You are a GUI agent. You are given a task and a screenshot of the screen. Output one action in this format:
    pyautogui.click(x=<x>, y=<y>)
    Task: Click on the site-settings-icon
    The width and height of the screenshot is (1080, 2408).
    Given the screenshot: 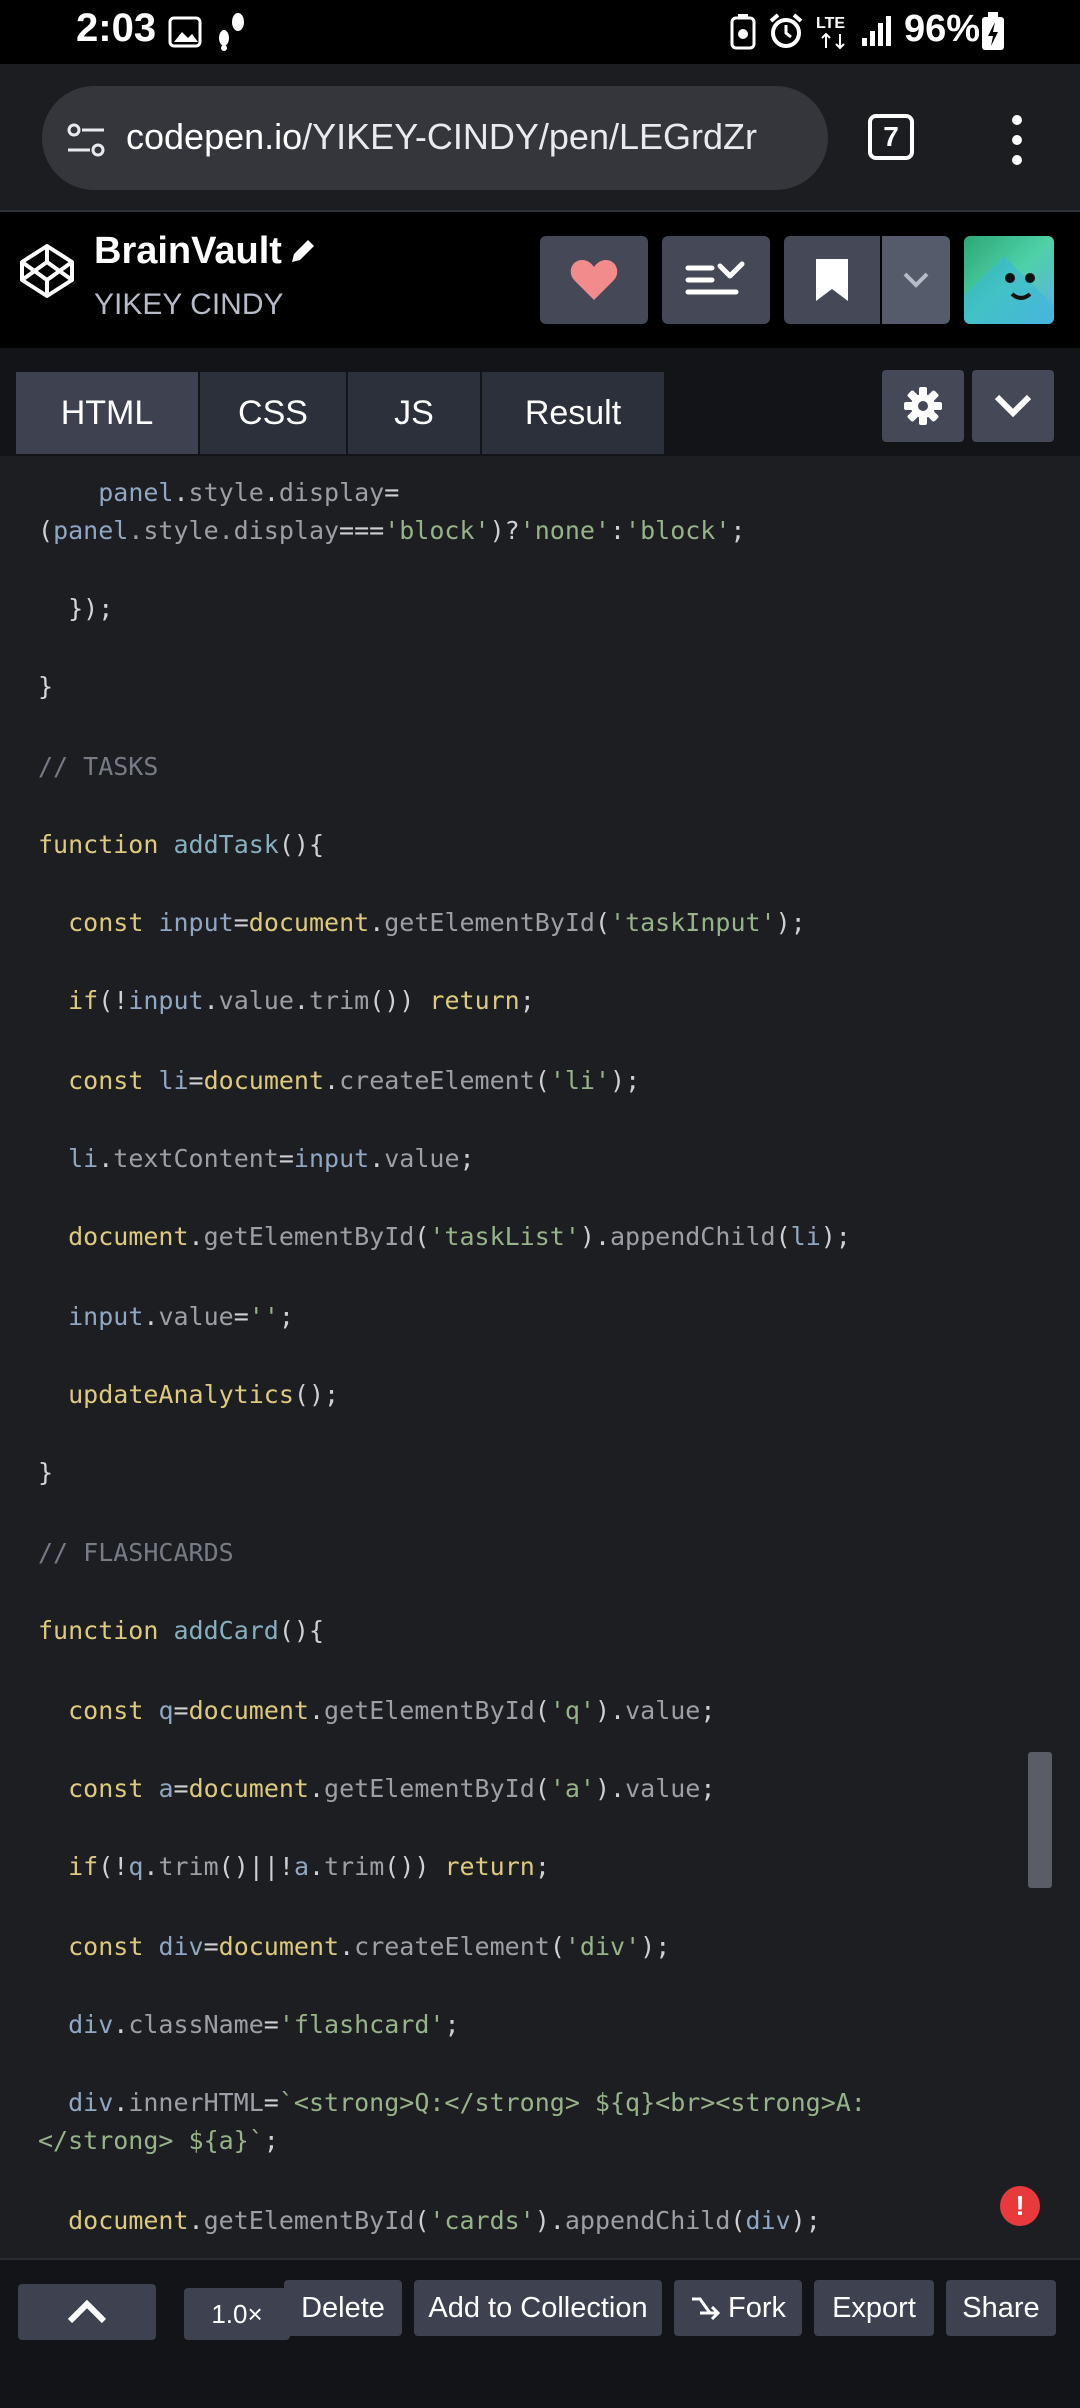 What is the action you would take?
    pyautogui.click(x=86, y=140)
    